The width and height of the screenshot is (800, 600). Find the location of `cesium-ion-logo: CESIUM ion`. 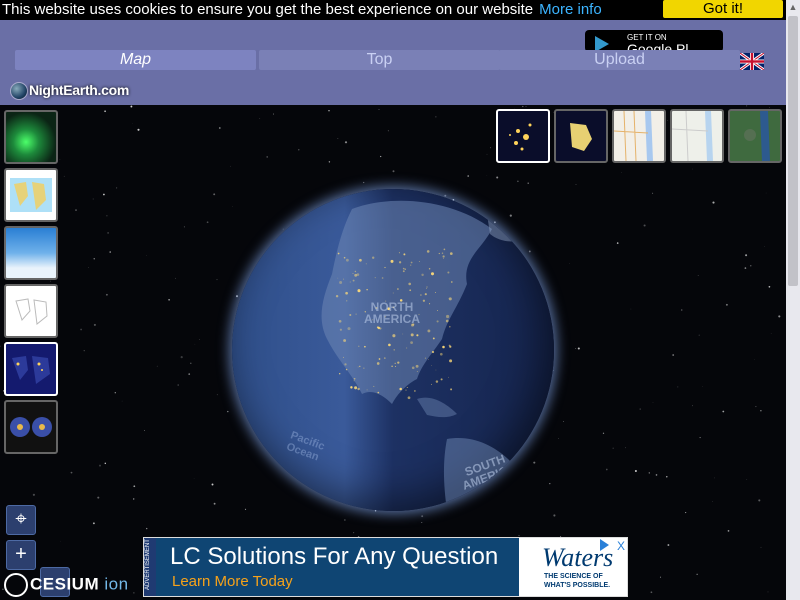

cesium-ion-logo: CESIUM ion is located at coordinates (66, 585).